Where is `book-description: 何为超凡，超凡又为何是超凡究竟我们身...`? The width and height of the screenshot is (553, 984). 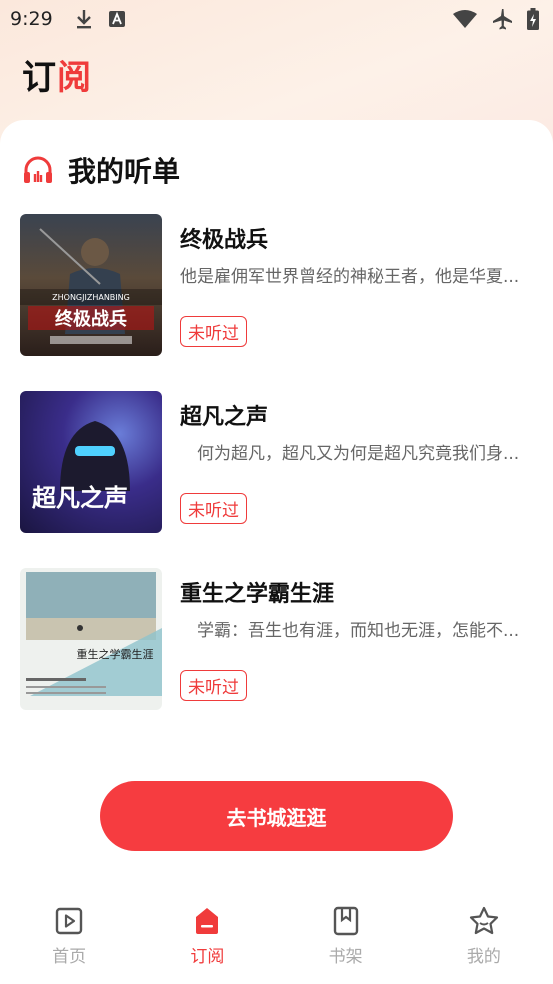
book-description: 何为超凡，超凡又为何是超凡究竟我们身... is located at coordinates (350, 454).